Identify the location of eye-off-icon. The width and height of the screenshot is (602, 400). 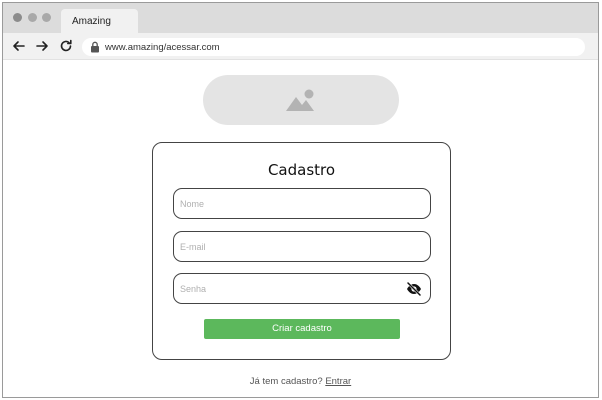
(414, 289).